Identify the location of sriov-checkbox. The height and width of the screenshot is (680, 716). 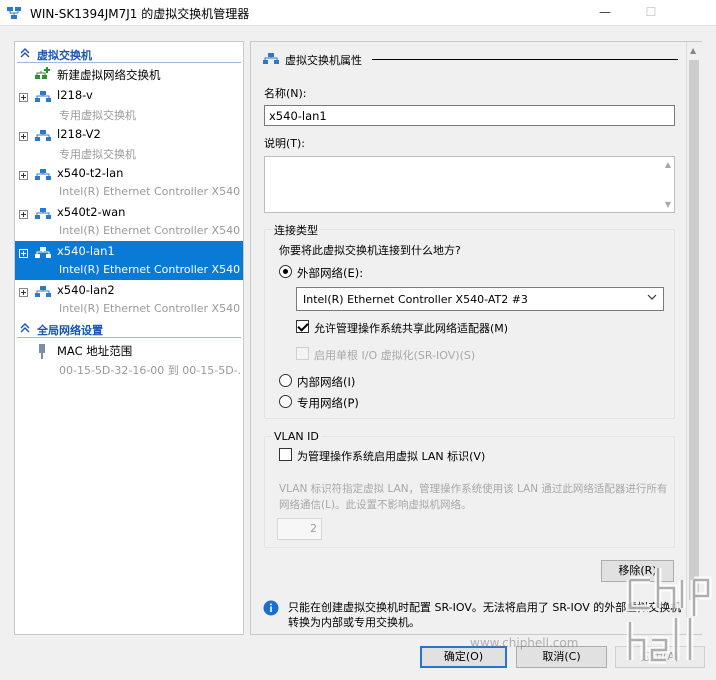
(302, 353).